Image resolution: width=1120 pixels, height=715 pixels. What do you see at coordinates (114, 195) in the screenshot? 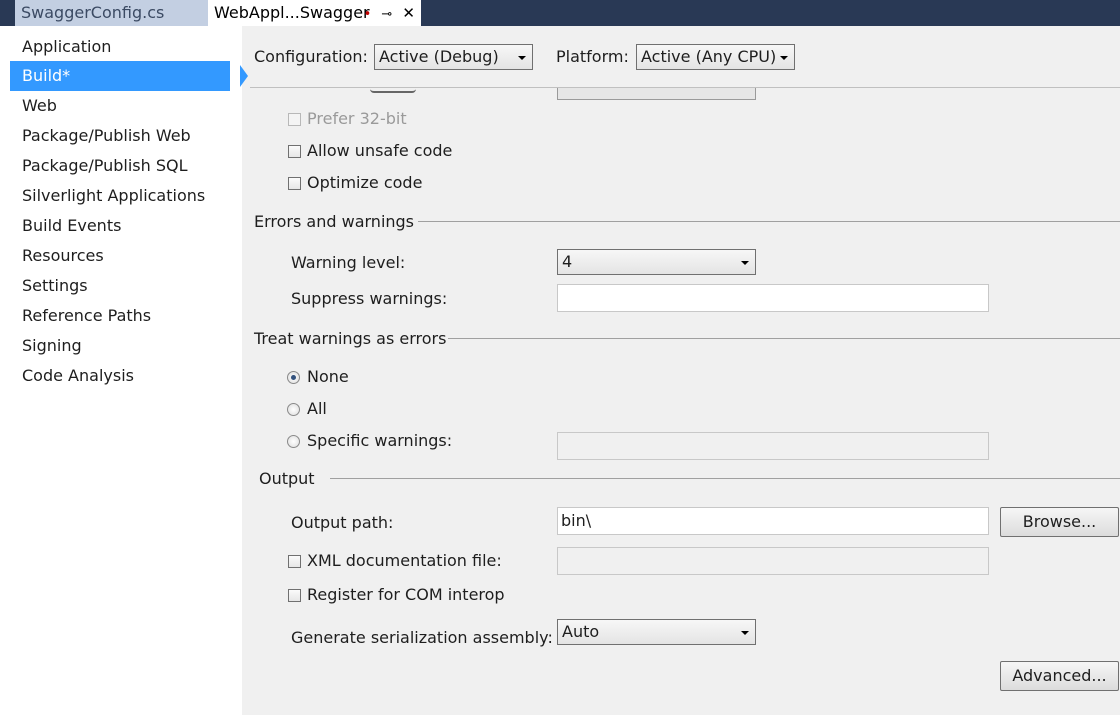
I see `sidebar-item-label: Silverlight Applications` at bounding box center [114, 195].